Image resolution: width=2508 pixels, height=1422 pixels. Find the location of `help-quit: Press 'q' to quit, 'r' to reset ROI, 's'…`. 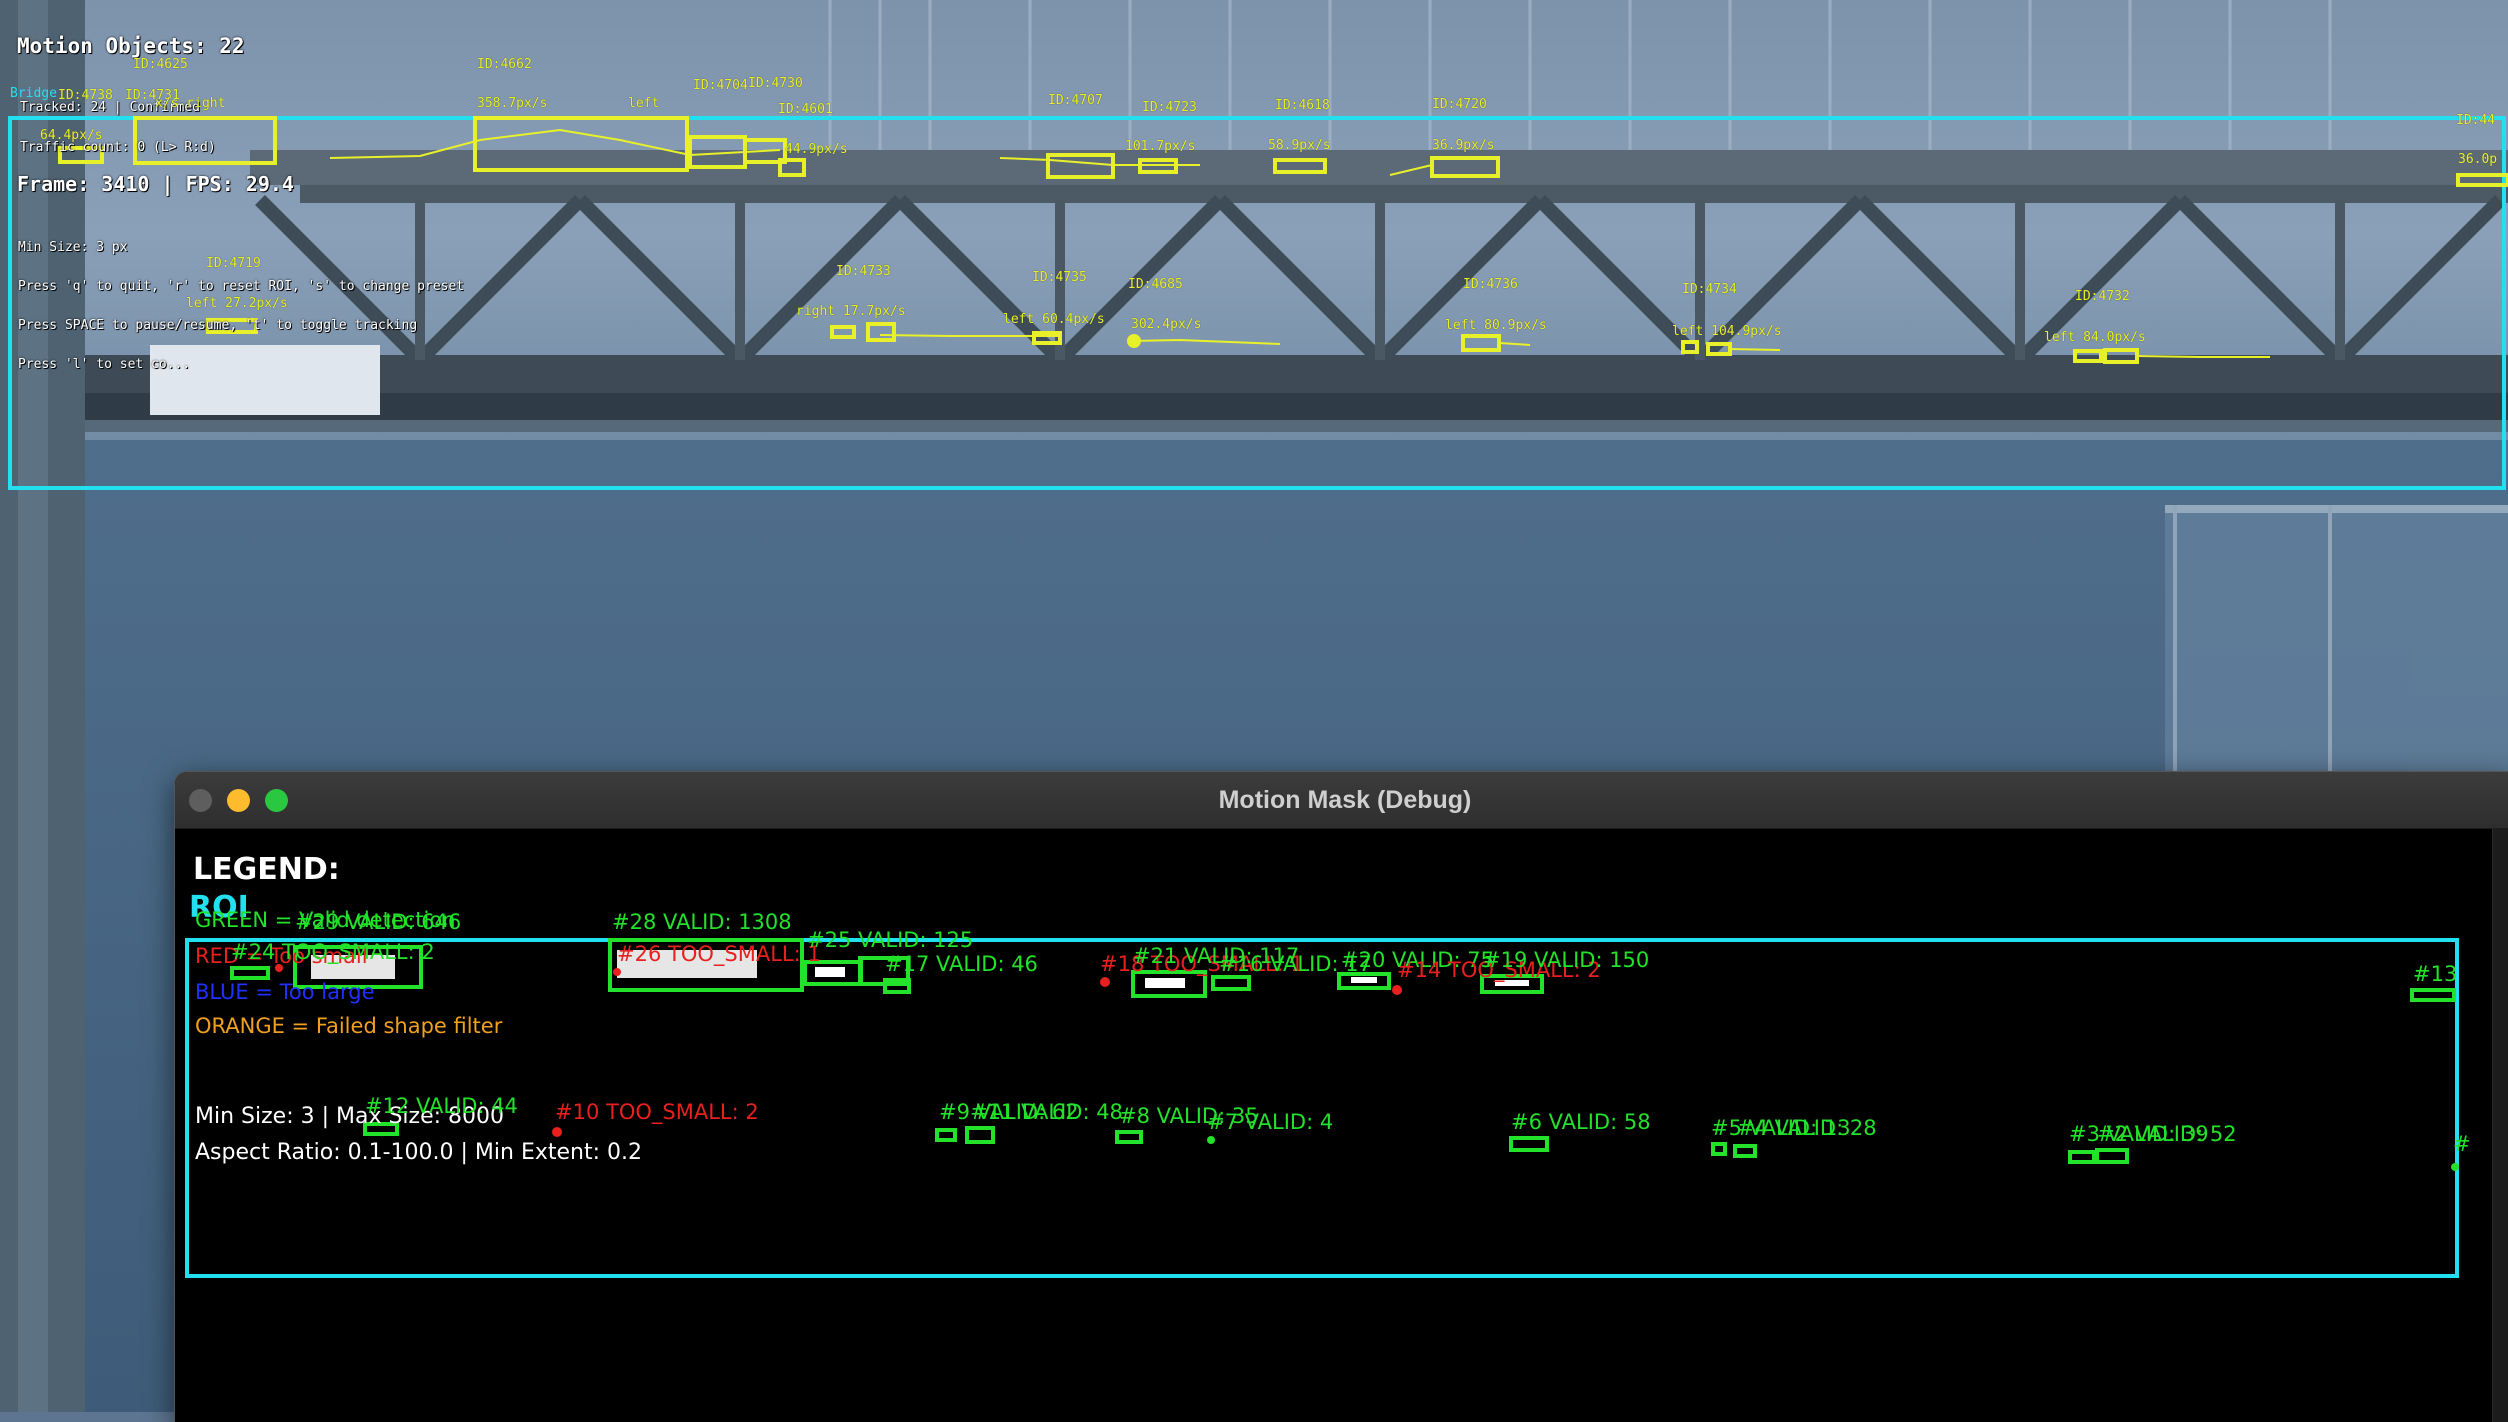

help-quit: Press 'q' to quit, 'r' to reset ROI, 's'… is located at coordinates (241, 286).